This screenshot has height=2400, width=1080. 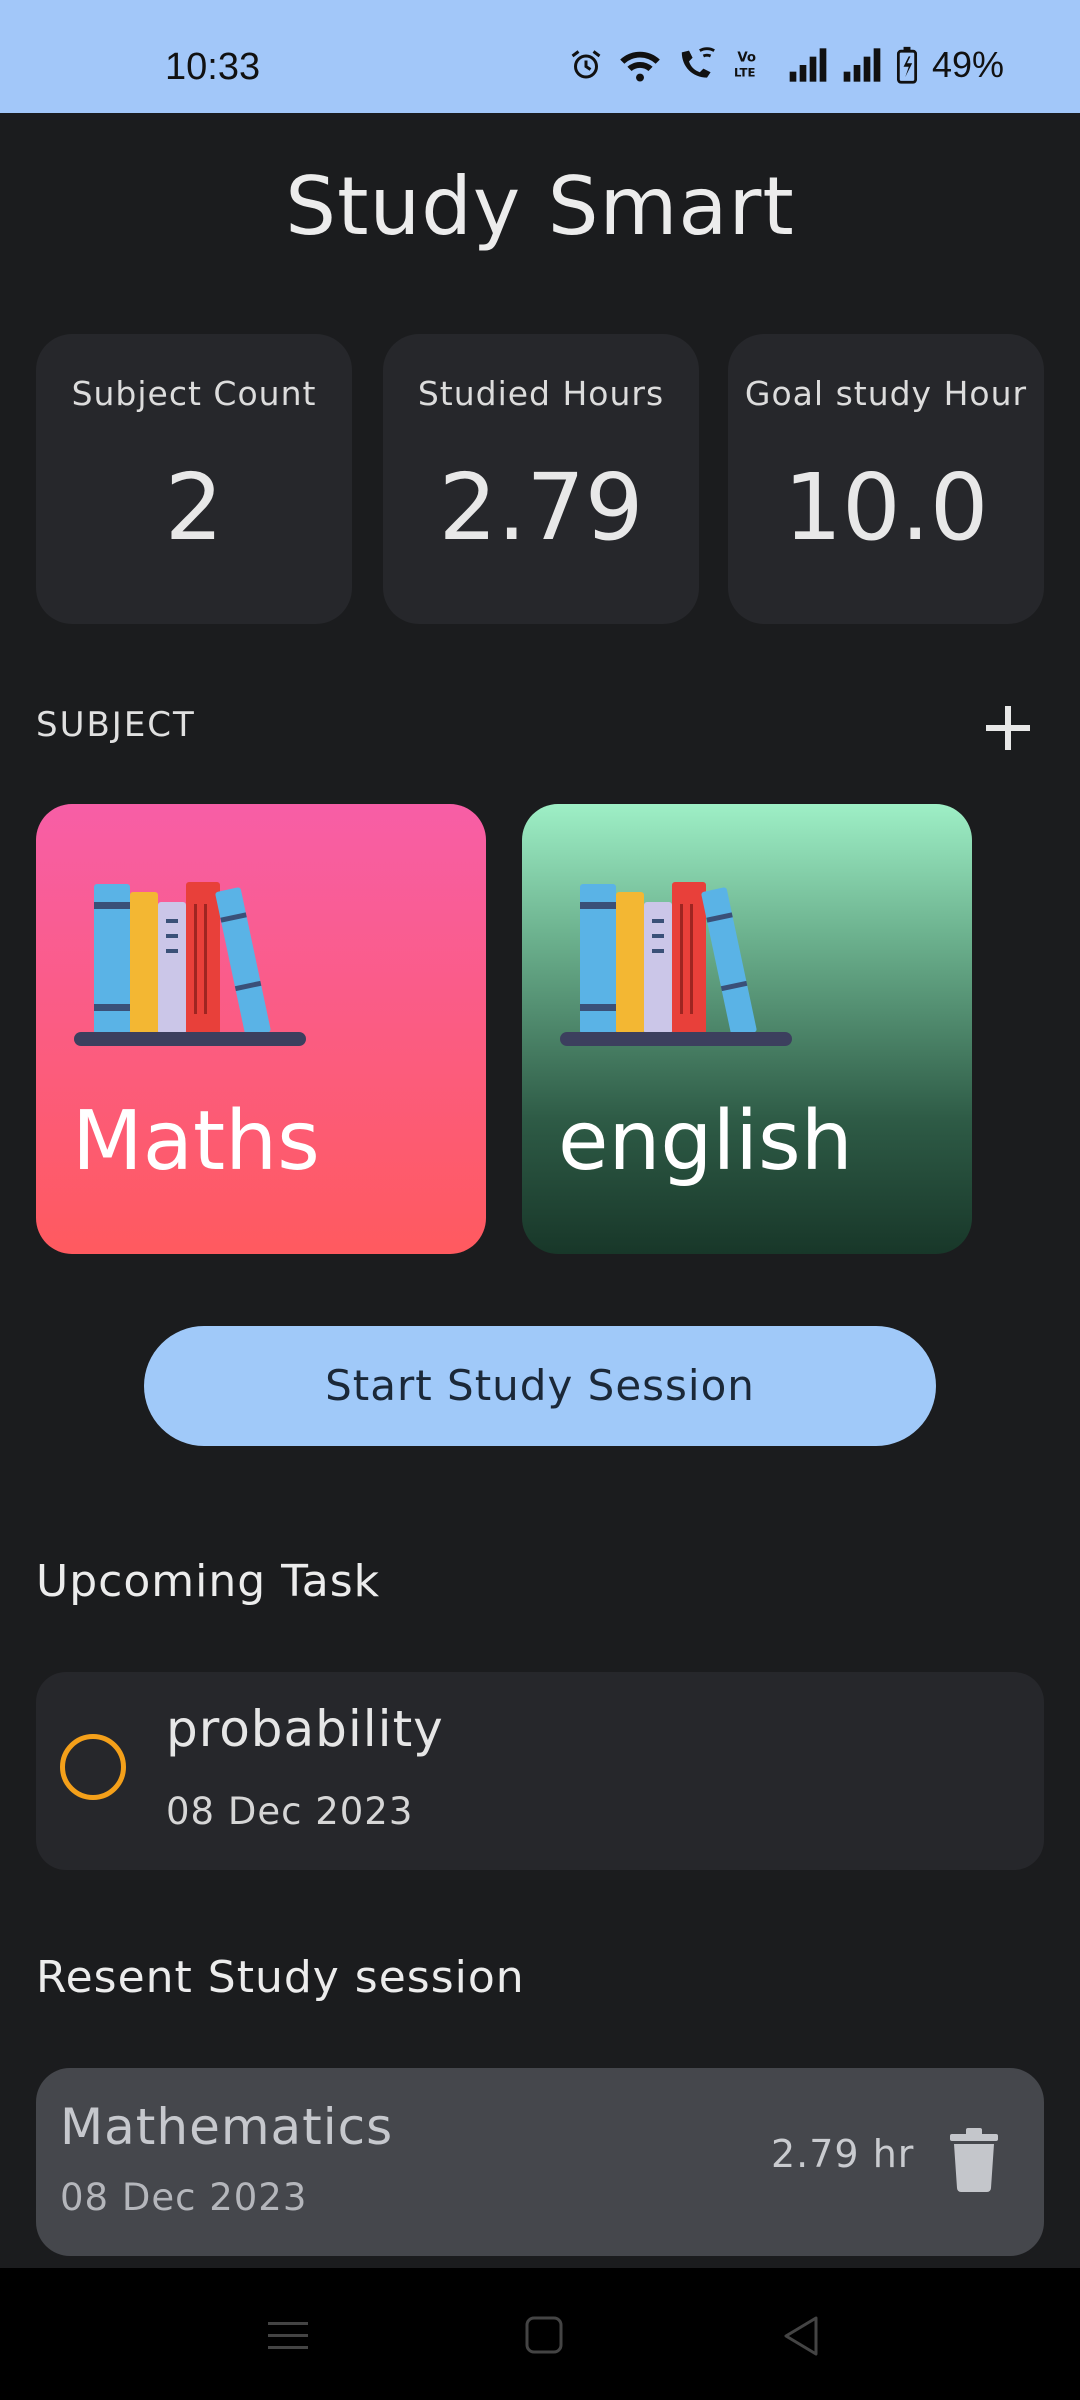 What do you see at coordinates (280, 1977) in the screenshot?
I see `recent-session-heading: Resent Study session` at bounding box center [280, 1977].